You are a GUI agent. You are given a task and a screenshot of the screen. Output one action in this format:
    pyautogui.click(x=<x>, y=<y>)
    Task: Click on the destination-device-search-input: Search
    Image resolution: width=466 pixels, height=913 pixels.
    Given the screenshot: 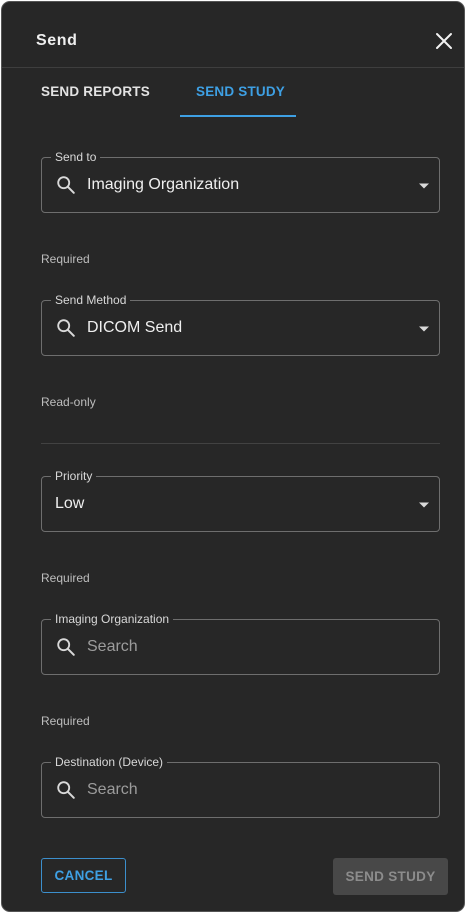 What is the action you would take?
    pyautogui.click(x=112, y=790)
    